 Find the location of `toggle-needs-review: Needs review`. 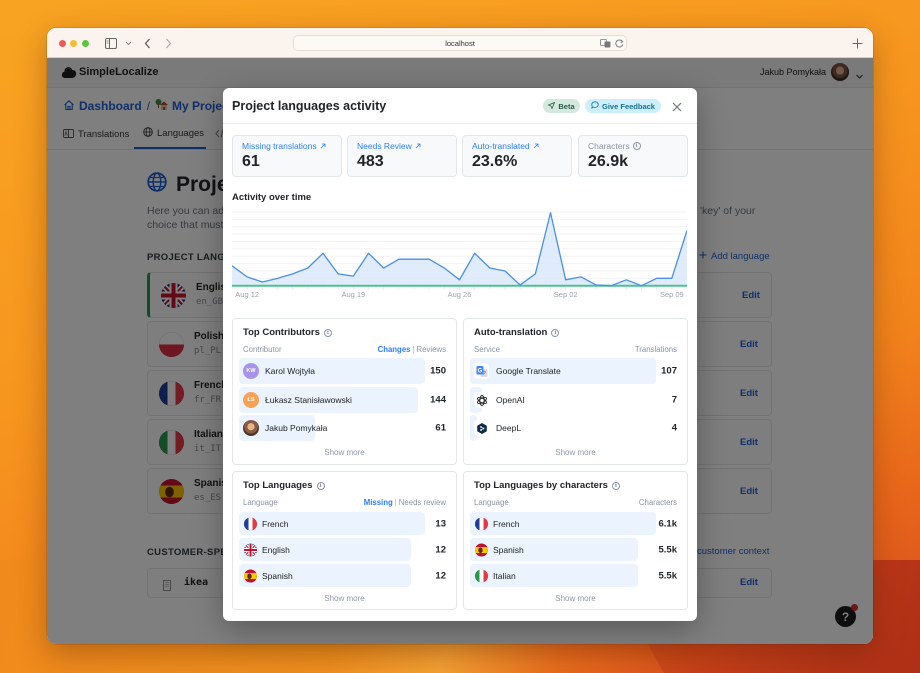

toggle-needs-review: Needs review is located at coordinates (422, 502).